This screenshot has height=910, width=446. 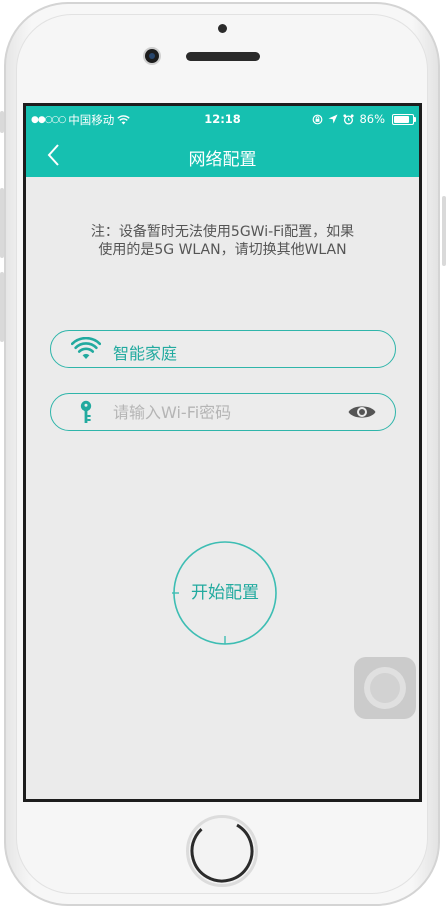 What do you see at coordinates (223, 56) in the screenshot?
I see `earpiece-speaker` at bounding box center [223, 56].